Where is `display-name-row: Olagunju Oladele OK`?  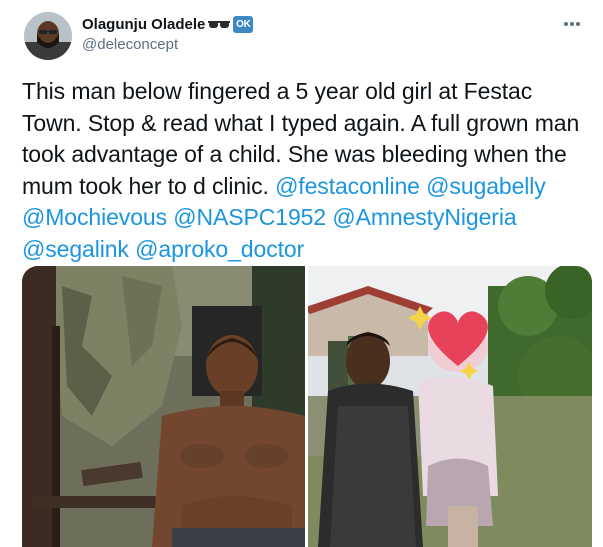 display-name-row: Olagunju Oladele OK is located at coordinates (168, 24).